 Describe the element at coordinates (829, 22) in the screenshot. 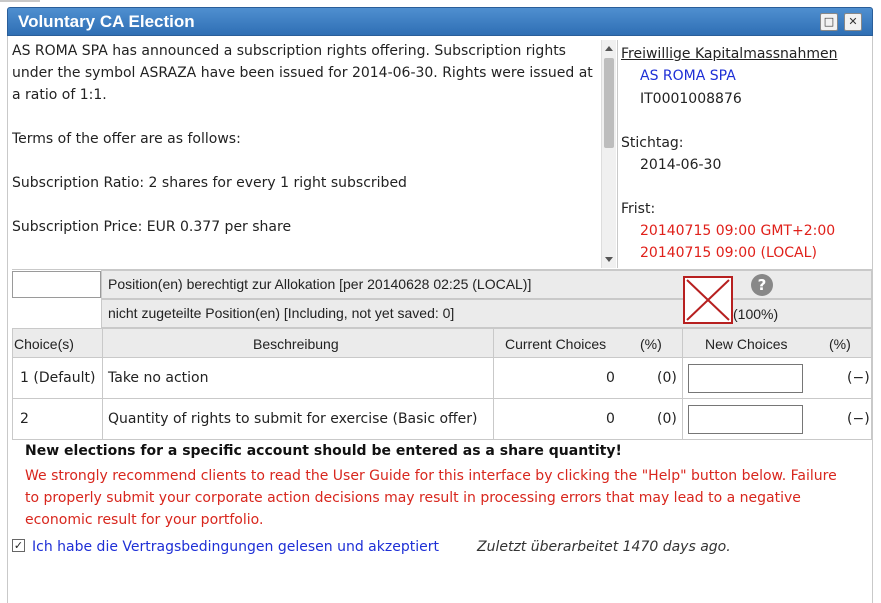

I see `maximize-icon: □` at that location.